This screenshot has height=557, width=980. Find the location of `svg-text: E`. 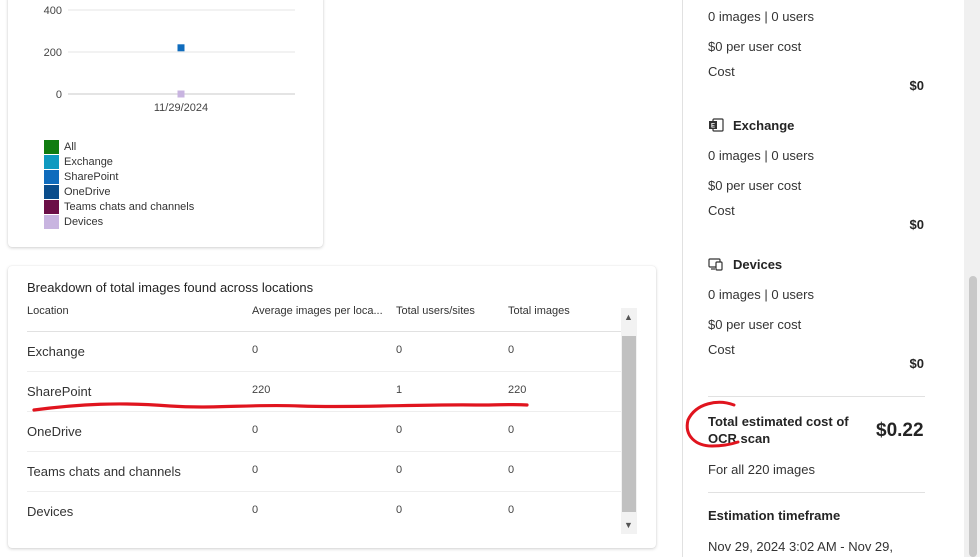

svg-text: E is located at coordinates (713, 127).